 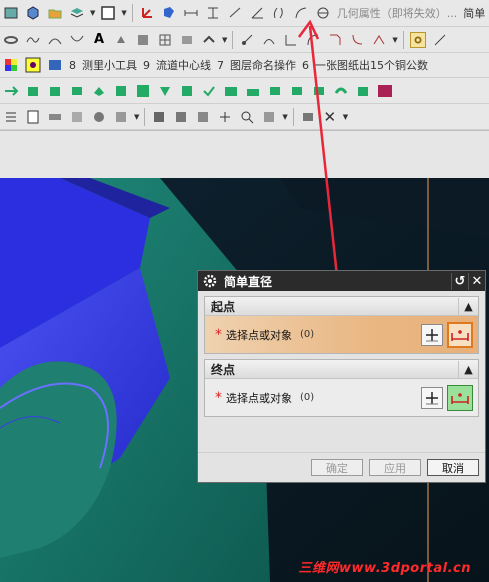 I want to click on end-point-section: 终点 ▲ * 选择点或对象 (0), so click(x=341, y=388).